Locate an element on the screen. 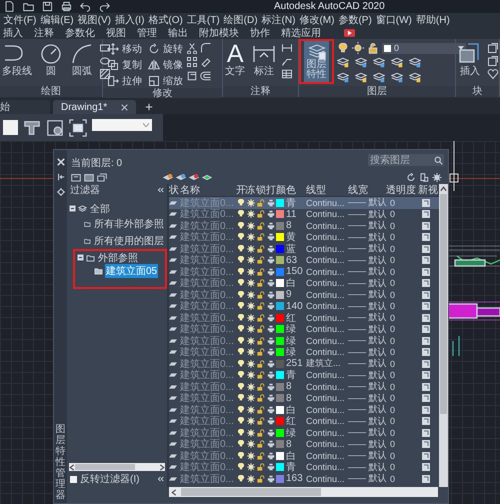  menu-item: 格式(O) is located at coordinates (165, 20).